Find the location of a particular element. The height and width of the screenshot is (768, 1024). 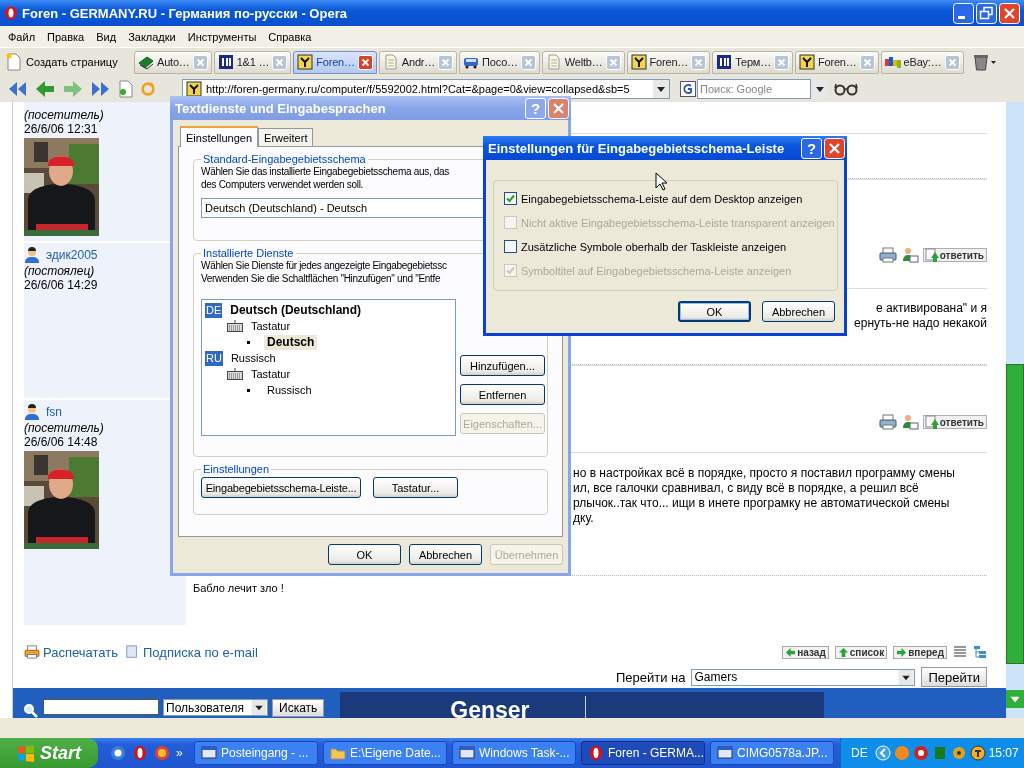

nav-button: список is located at coordinates (861, 652).